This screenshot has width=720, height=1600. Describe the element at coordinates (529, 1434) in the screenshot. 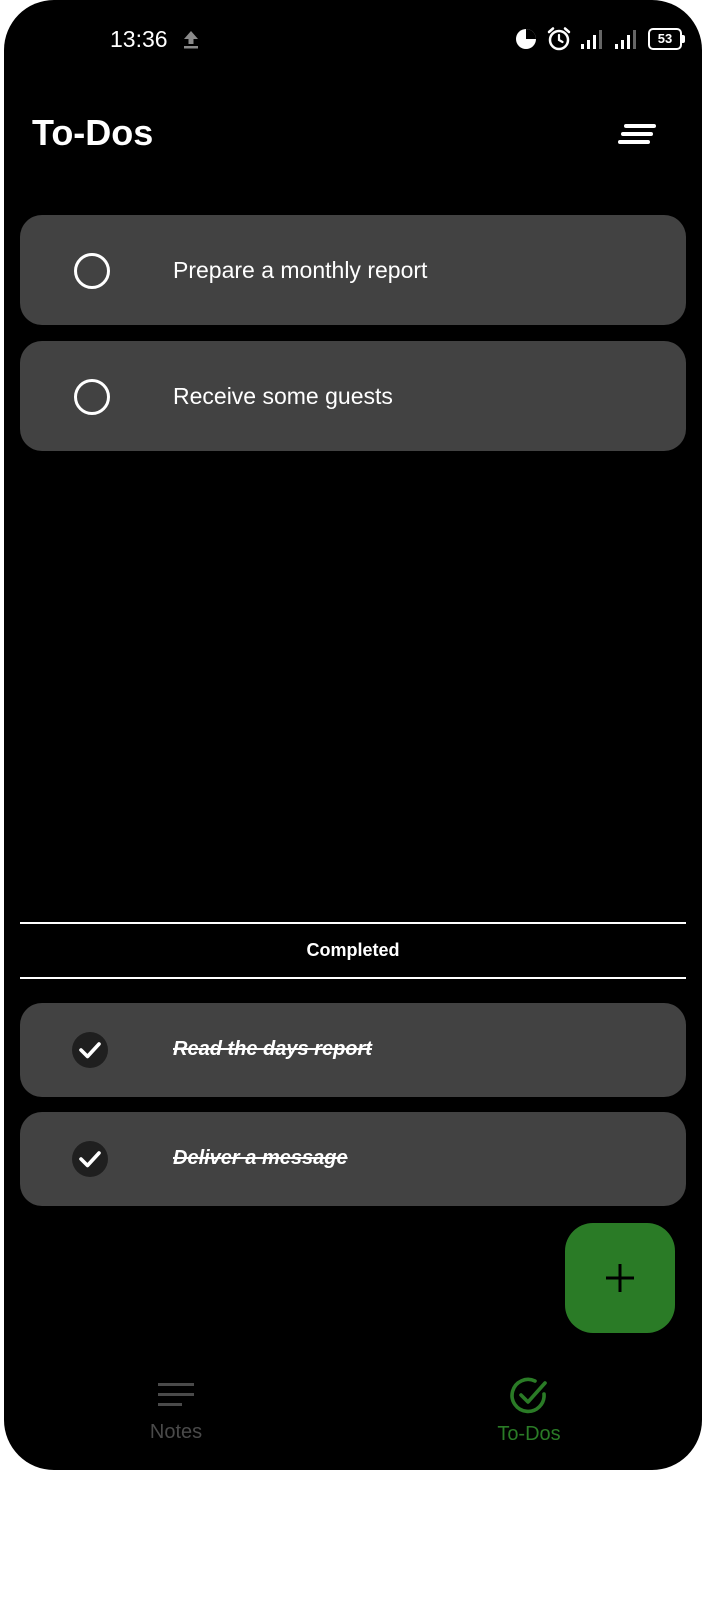

I see `nav-label-todos: To-Dos` at that location.